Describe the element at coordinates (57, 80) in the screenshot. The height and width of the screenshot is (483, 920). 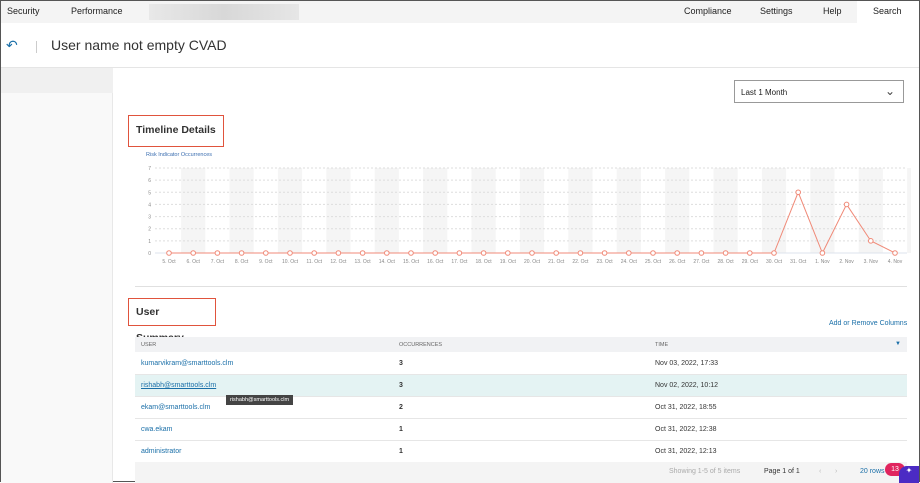
I see `sidebar-item` at that location.